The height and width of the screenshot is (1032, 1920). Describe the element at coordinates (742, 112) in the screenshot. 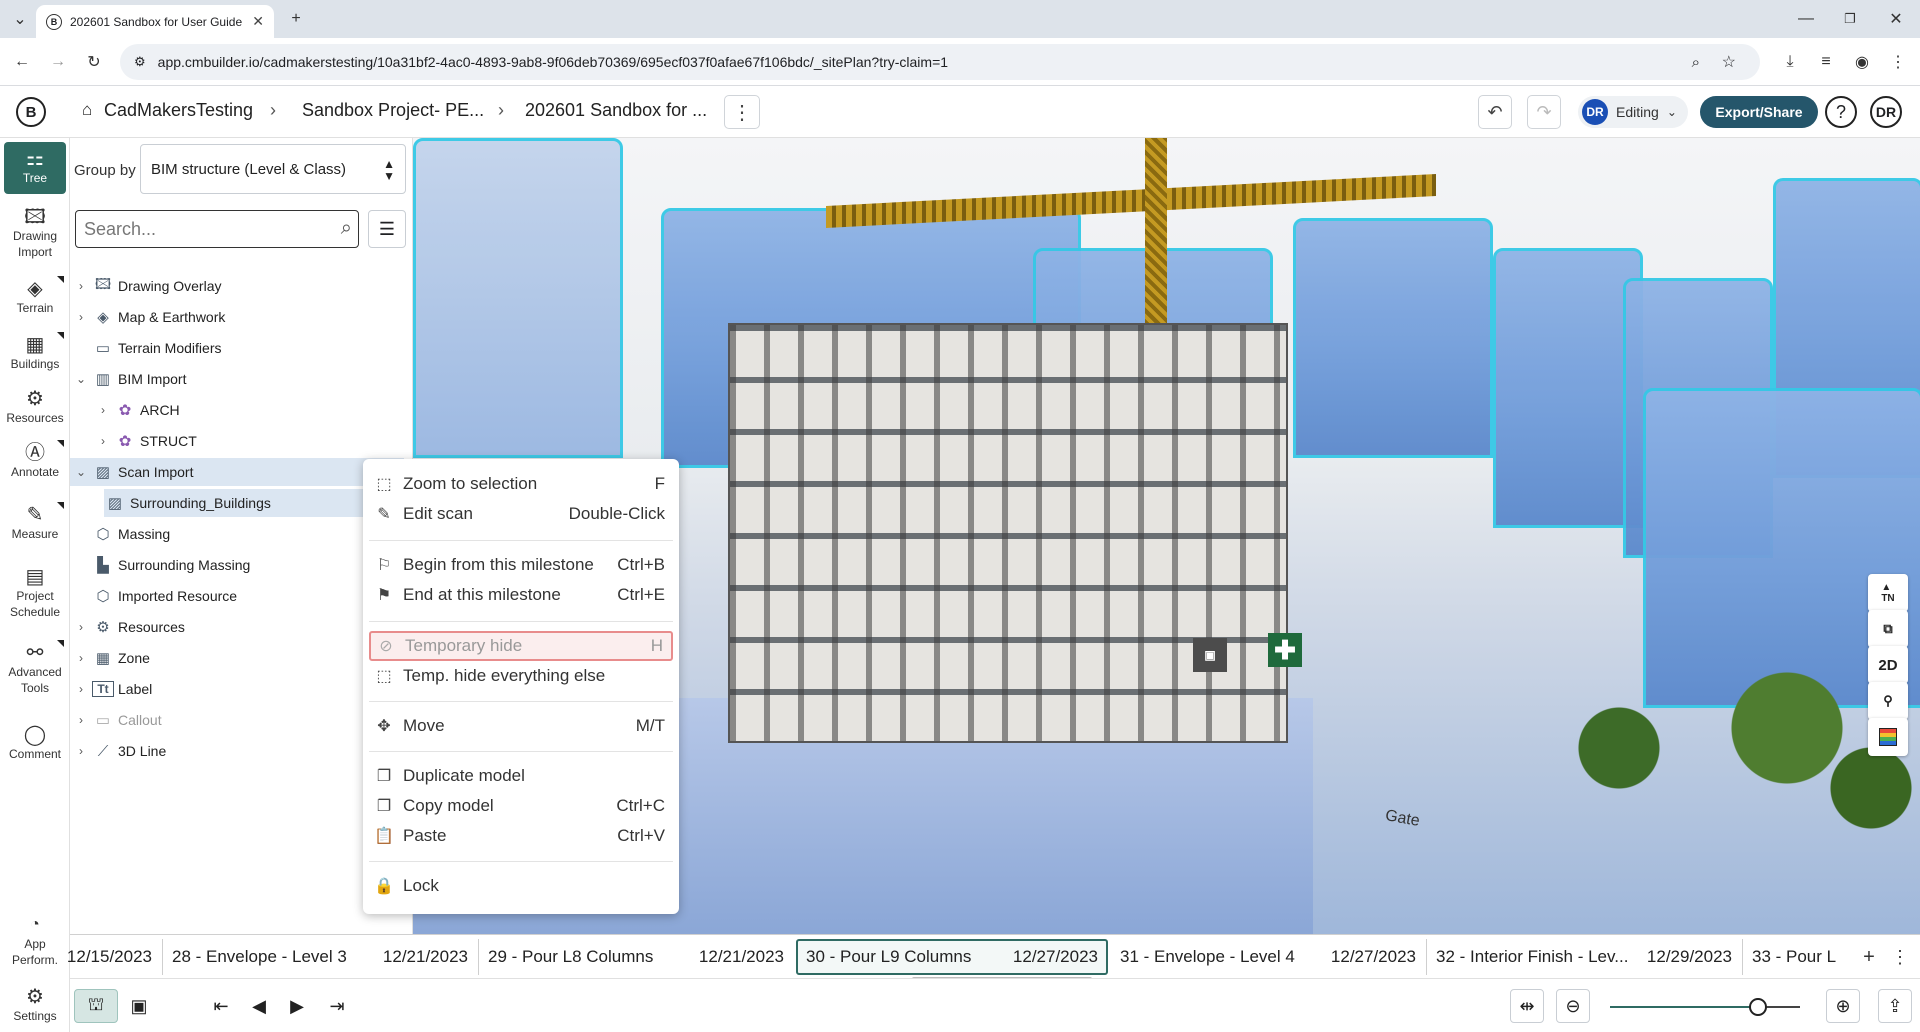

I see `more-options-icon: ⋮` at that location.